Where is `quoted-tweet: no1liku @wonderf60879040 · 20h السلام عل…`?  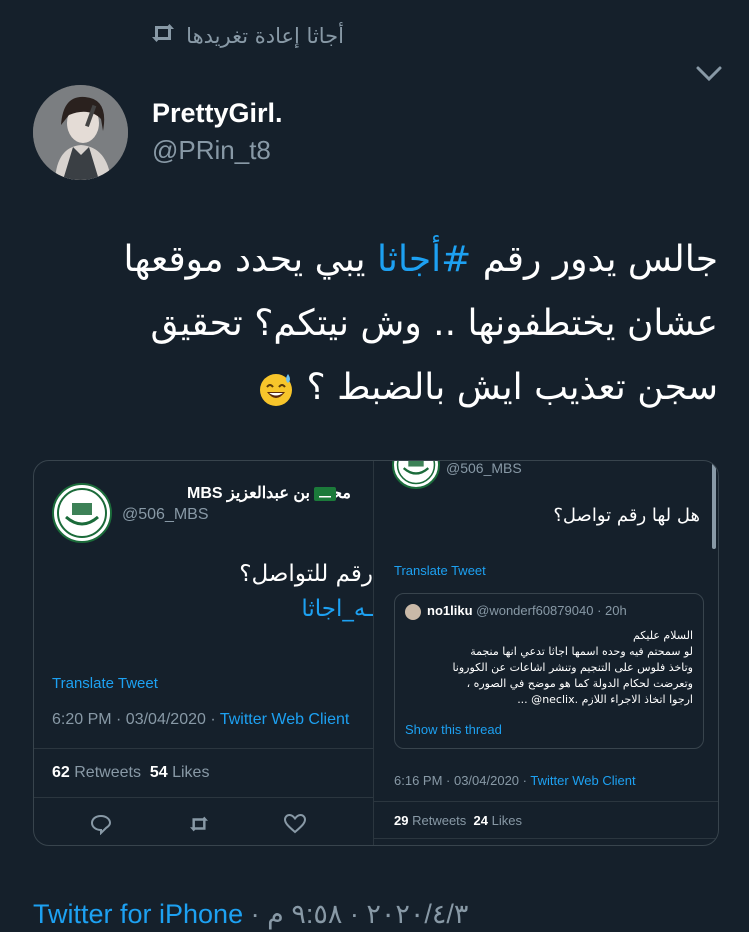 quoted-tweet: no1liku @wonderf60879040 · 20h السلام عل… is located at coordinates (549, 671).